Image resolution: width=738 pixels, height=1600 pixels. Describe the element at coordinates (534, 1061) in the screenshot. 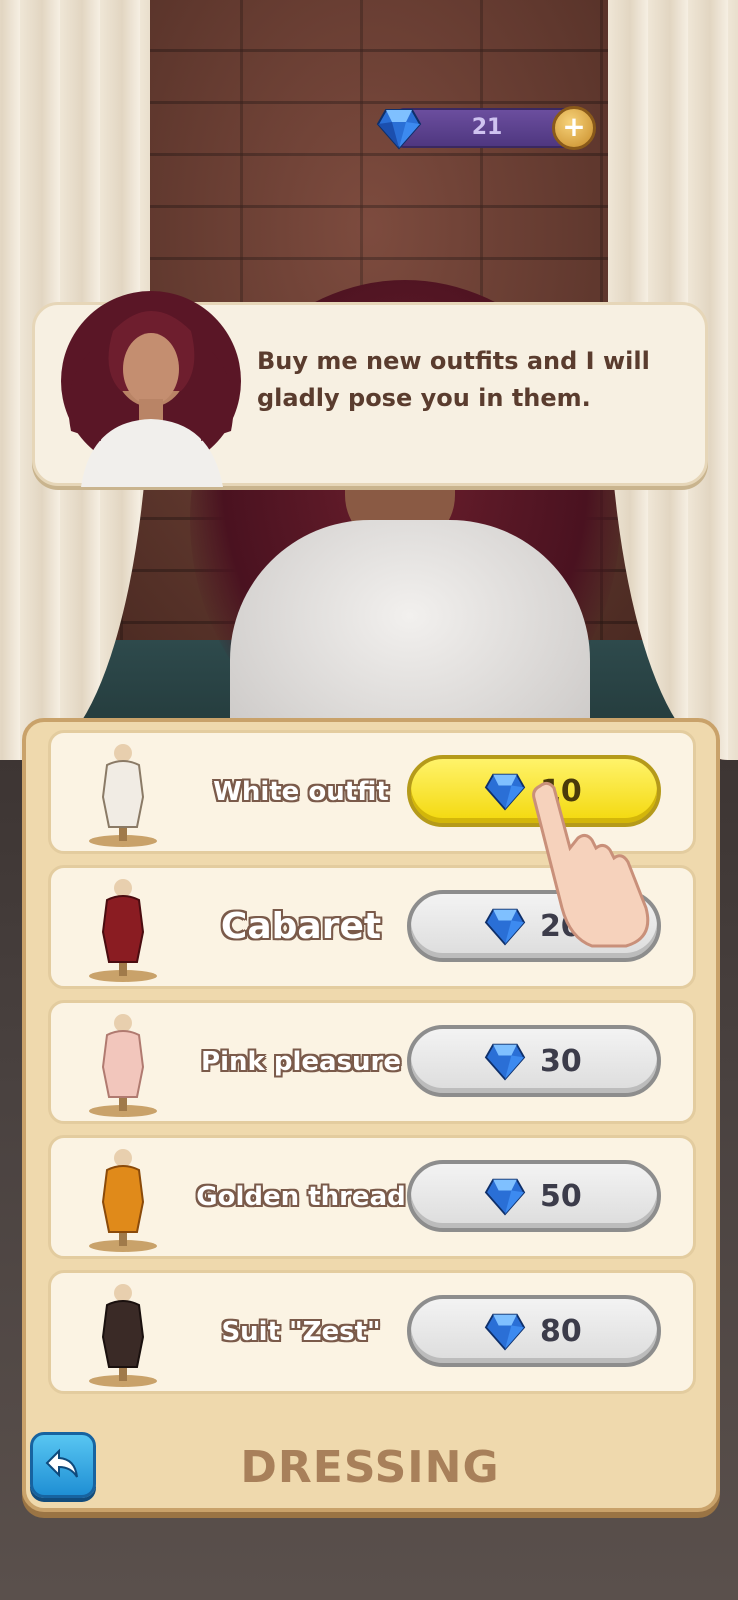

I see `buy-button-pink-pleasure: 30` at that location.